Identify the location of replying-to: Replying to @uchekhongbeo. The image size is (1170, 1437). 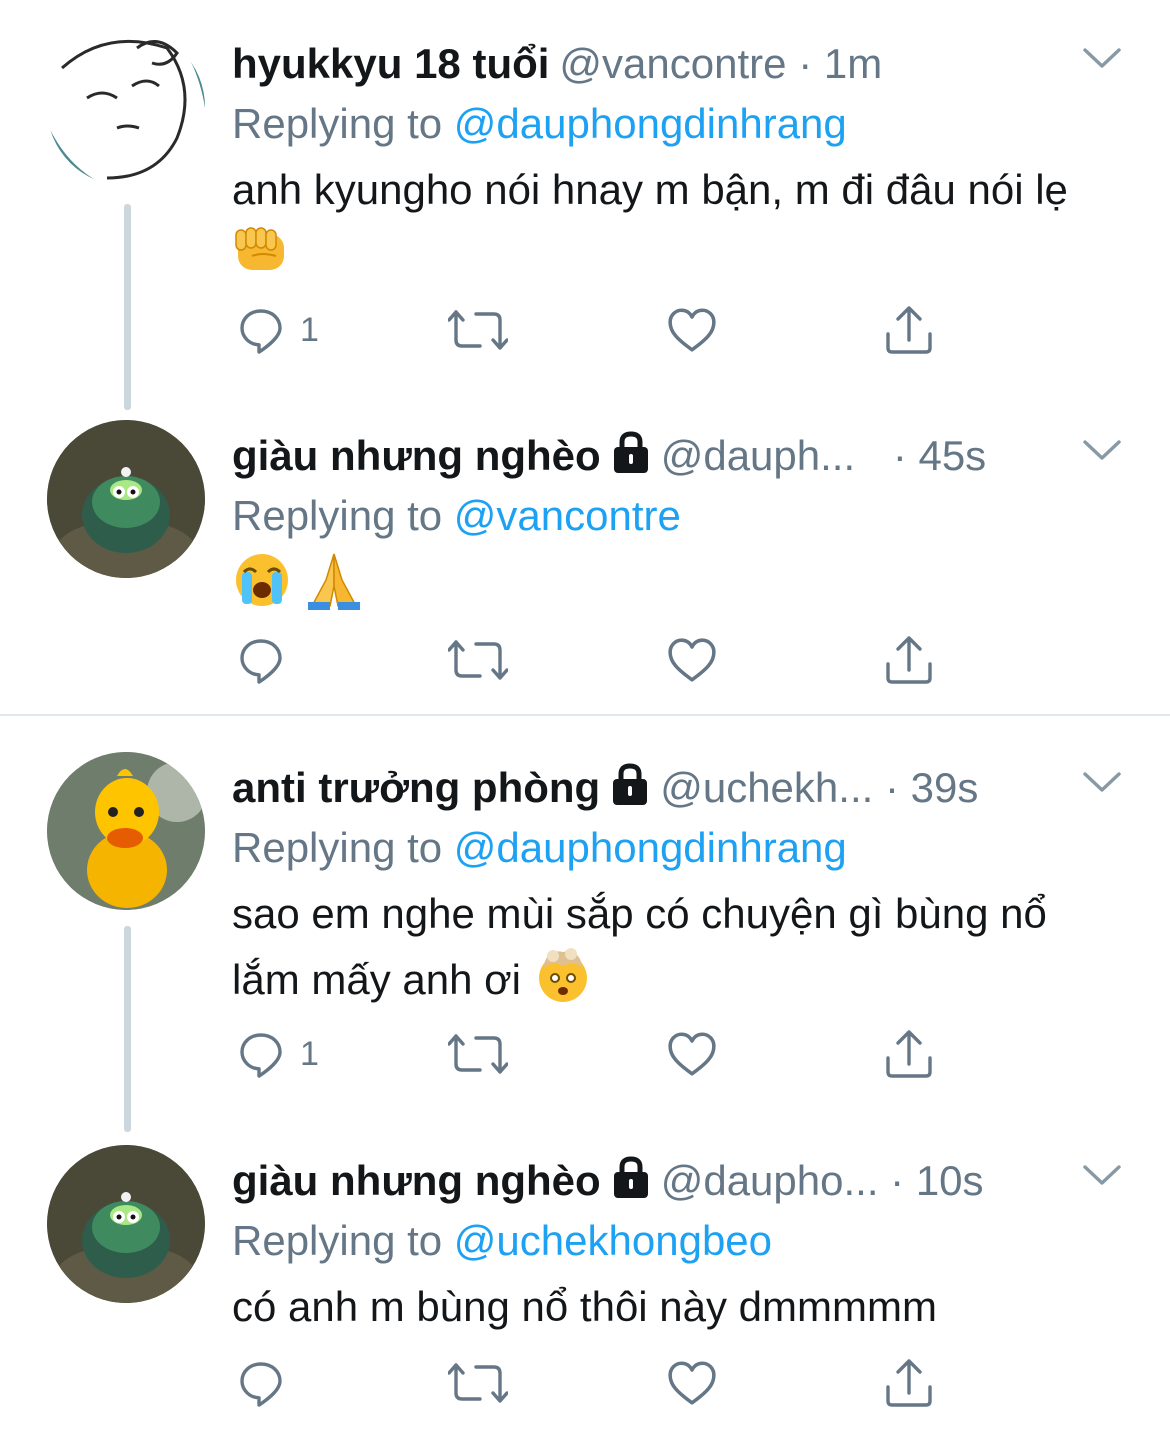
(502, 1241).